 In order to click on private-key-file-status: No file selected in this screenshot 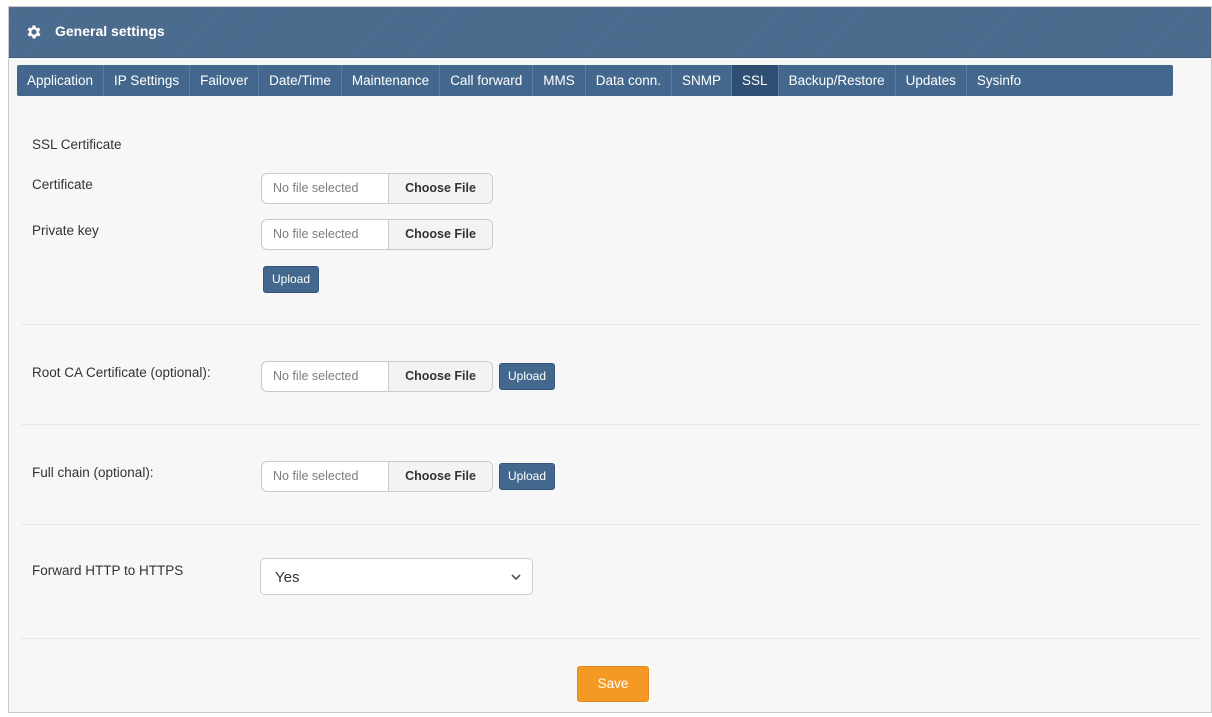, I will do `click(316, 234)`.